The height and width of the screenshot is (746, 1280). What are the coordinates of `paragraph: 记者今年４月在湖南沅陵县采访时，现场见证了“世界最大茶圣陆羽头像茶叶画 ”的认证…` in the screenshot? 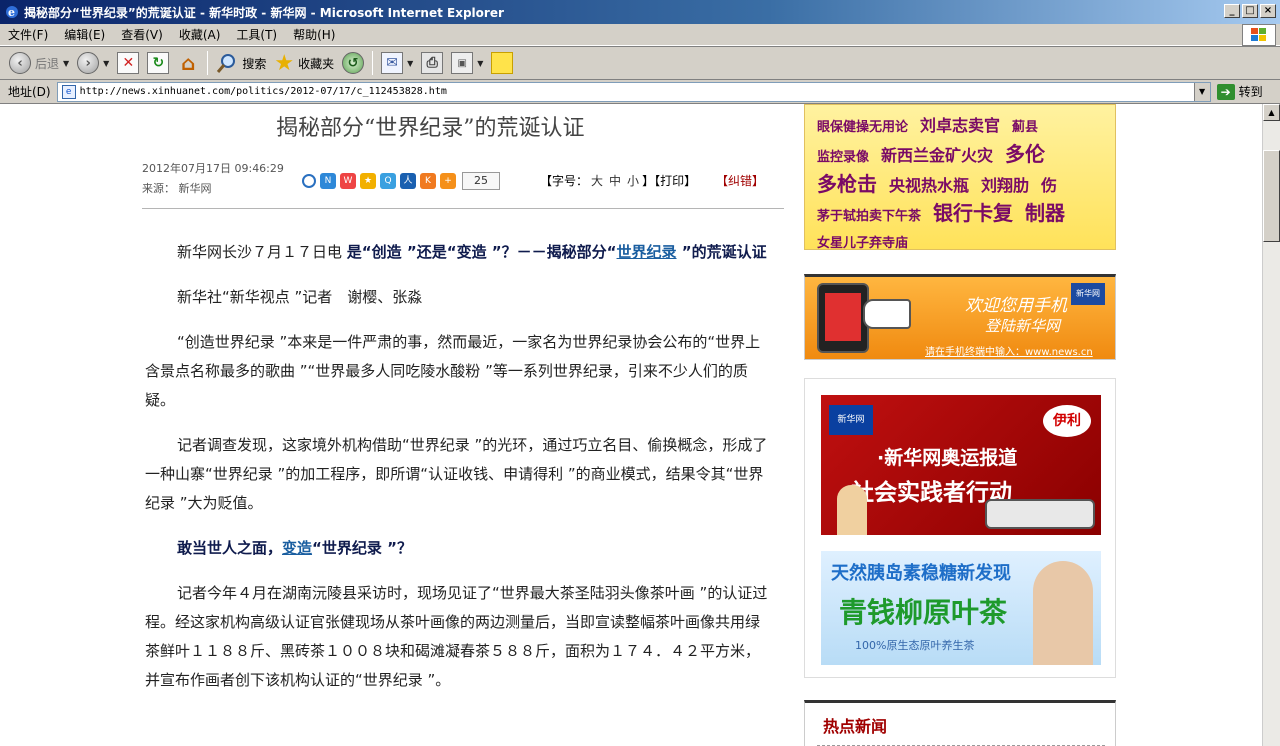 It's located at (456, 636).